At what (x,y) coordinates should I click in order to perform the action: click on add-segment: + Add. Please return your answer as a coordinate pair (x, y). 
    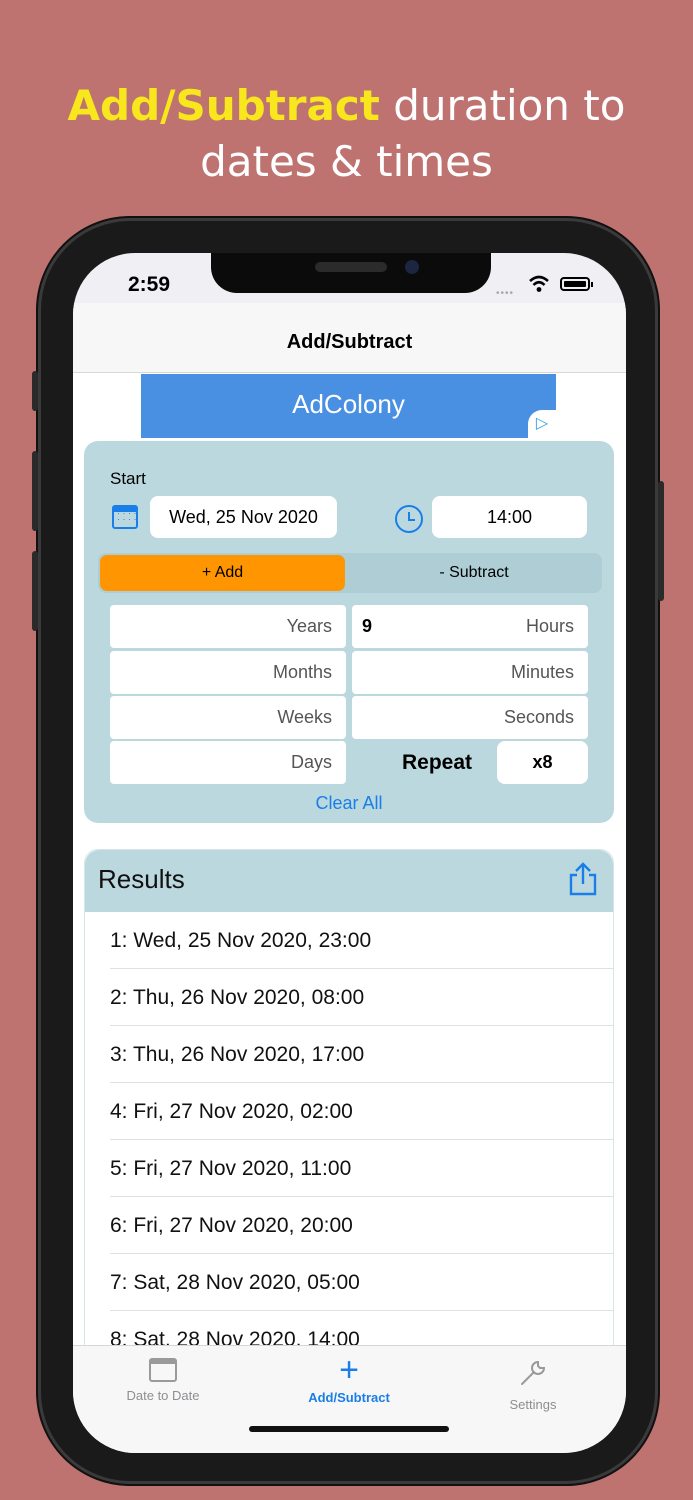
    Looking at the image, I should click on (222, 573).